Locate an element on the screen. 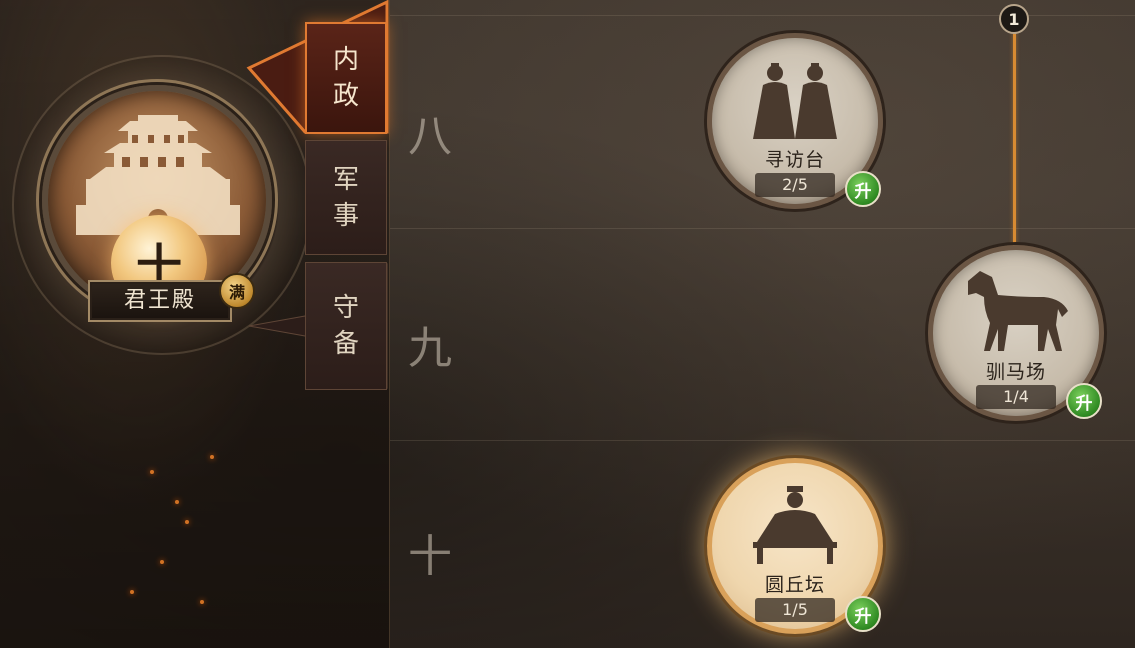  tab-label: 内 is located at coordinates (345, 60).